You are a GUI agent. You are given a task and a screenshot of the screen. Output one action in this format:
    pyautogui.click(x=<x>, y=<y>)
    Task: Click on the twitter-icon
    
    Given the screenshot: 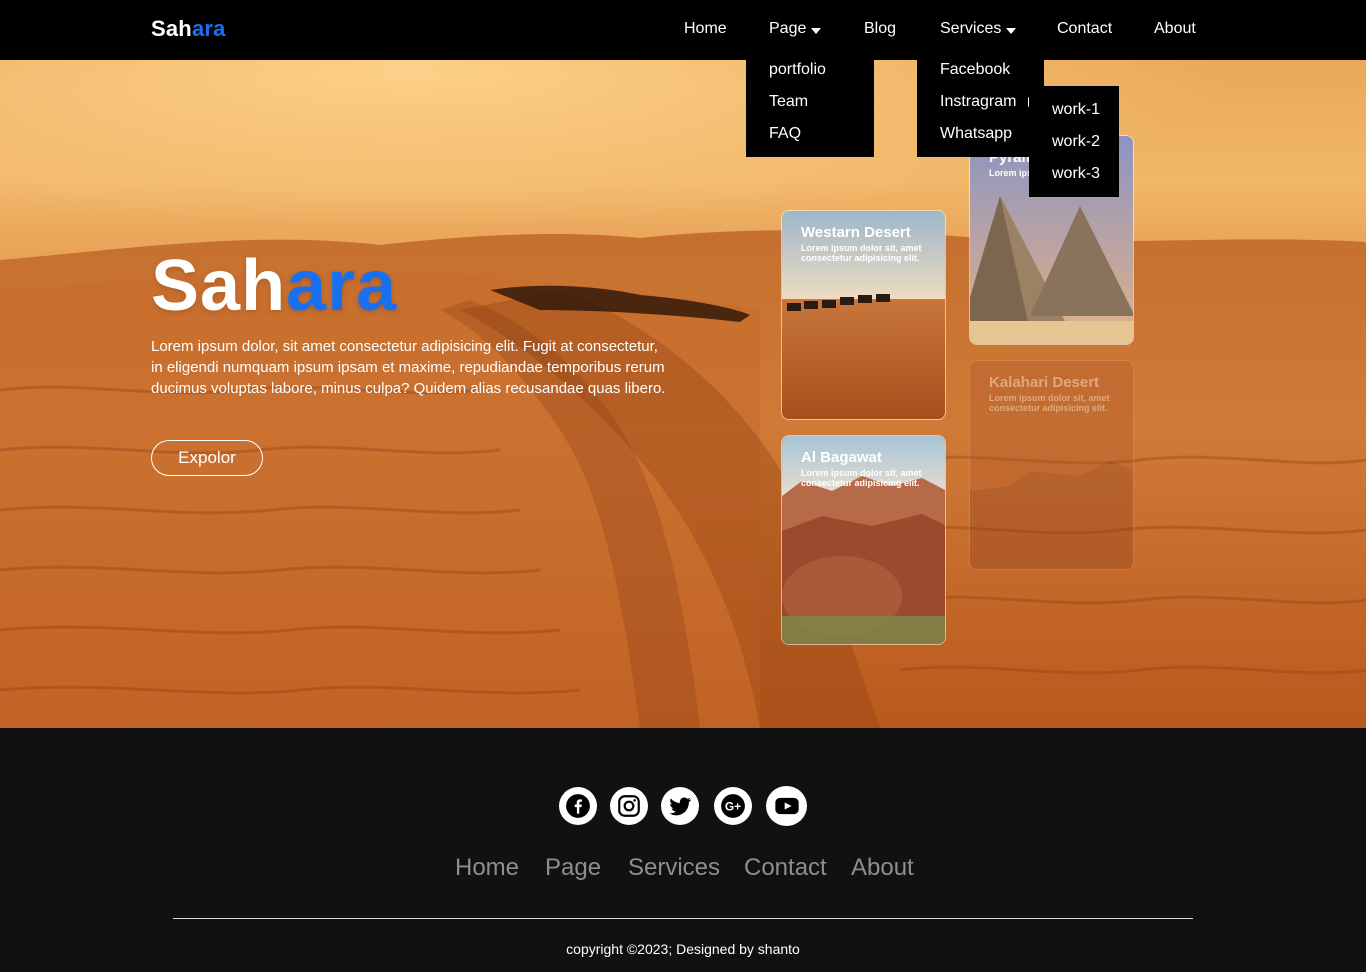 What is the action you would take?
    pyautogui.click(x=680, y=806)
    